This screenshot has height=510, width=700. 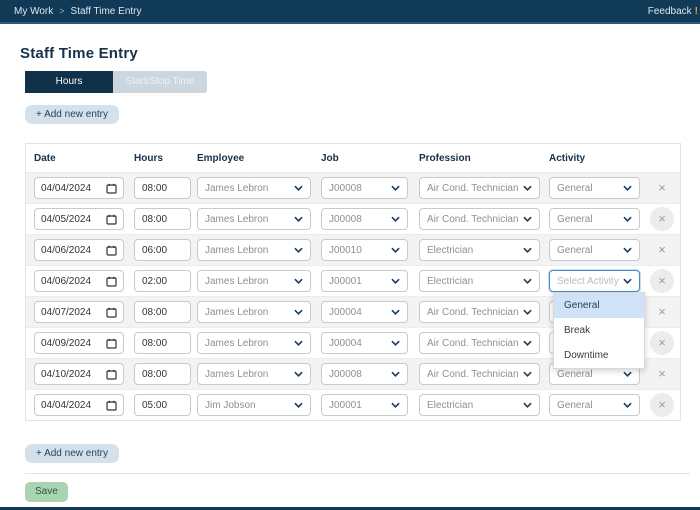 What do you see at coordinates (599, 330) in the screenshot?
I see `dropdown-option-break: Break` at bounding box center [599, 330].